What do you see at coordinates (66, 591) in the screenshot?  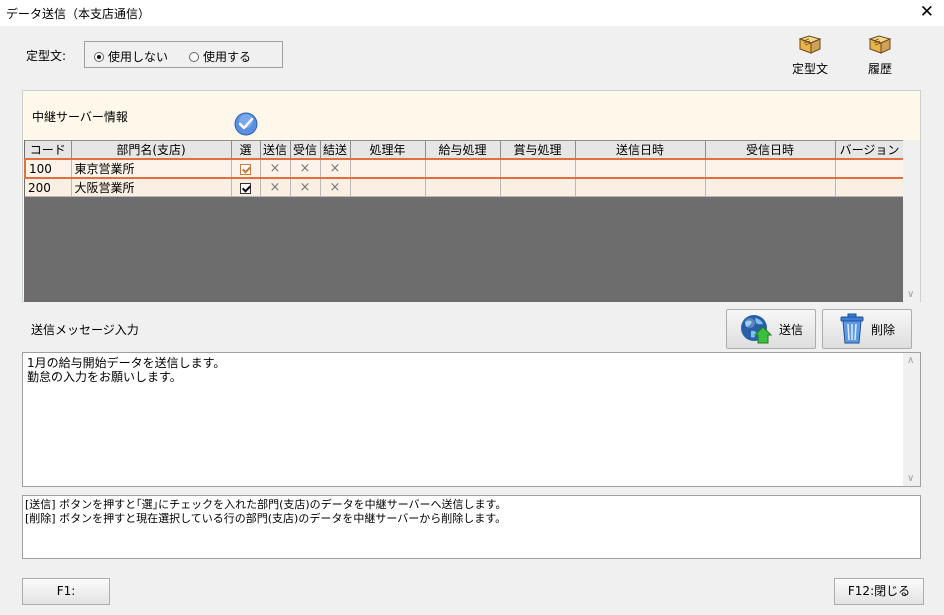 I see `f1-button: F1:` at bounding box center [66, 591].